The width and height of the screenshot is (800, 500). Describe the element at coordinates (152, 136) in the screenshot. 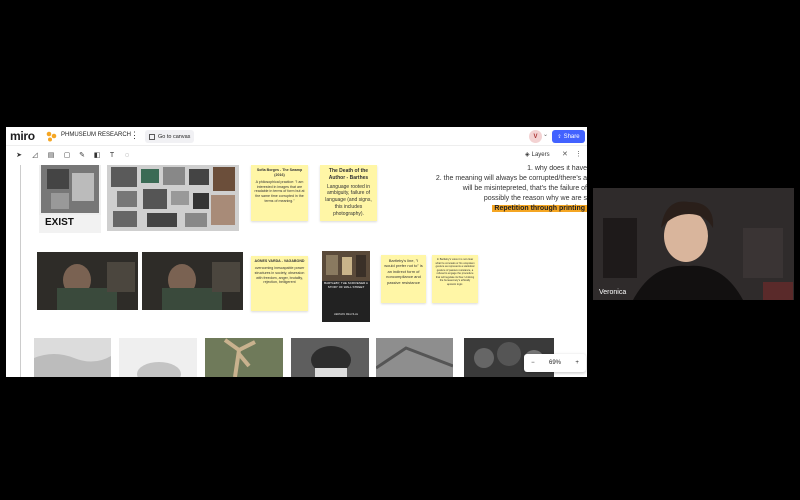

I see `canvas-icon` at that location.